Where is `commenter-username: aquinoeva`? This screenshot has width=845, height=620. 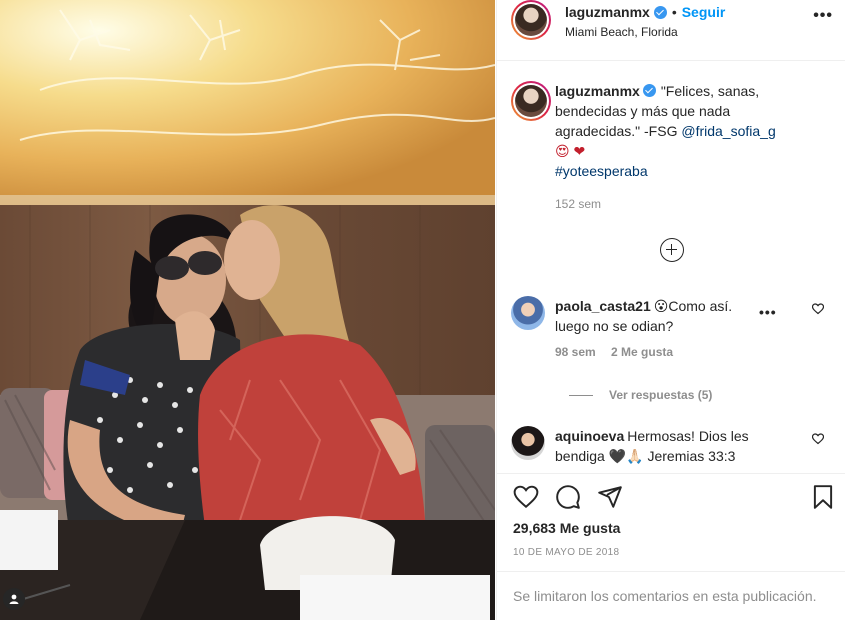
commenter-username: aquinoeva is located at coordinates (589, 436).